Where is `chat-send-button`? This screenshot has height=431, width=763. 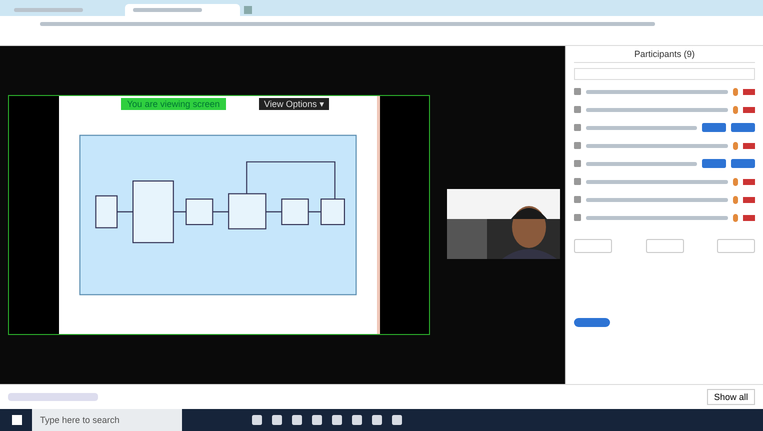
chat-send-button is located at coordinates (592, 322).